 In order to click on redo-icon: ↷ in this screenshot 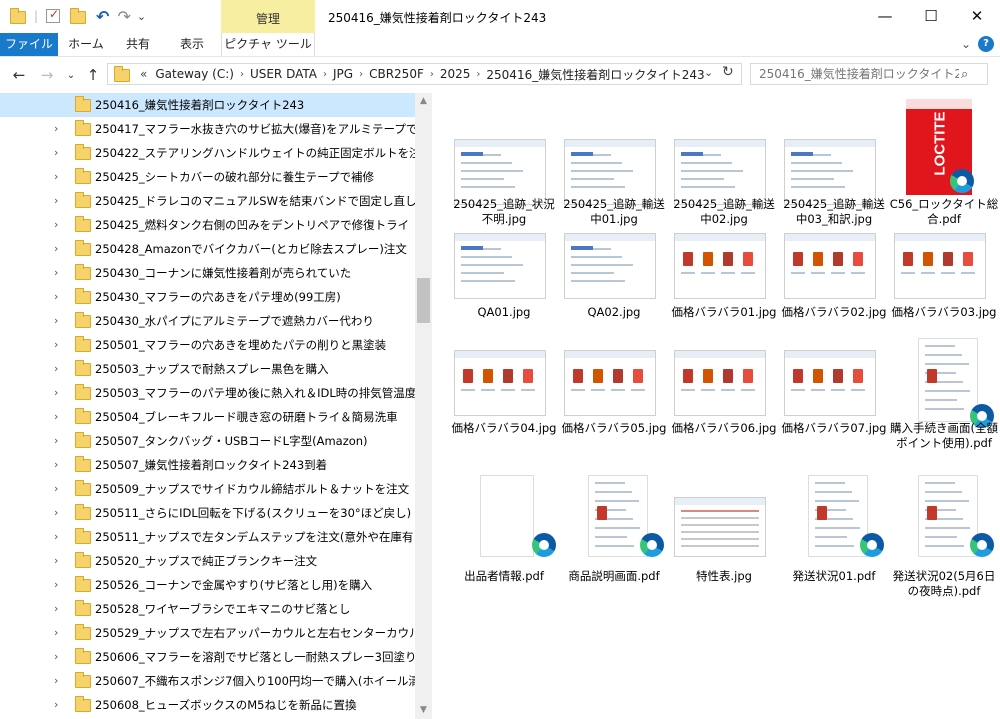, I will do `click(123, 16)`.